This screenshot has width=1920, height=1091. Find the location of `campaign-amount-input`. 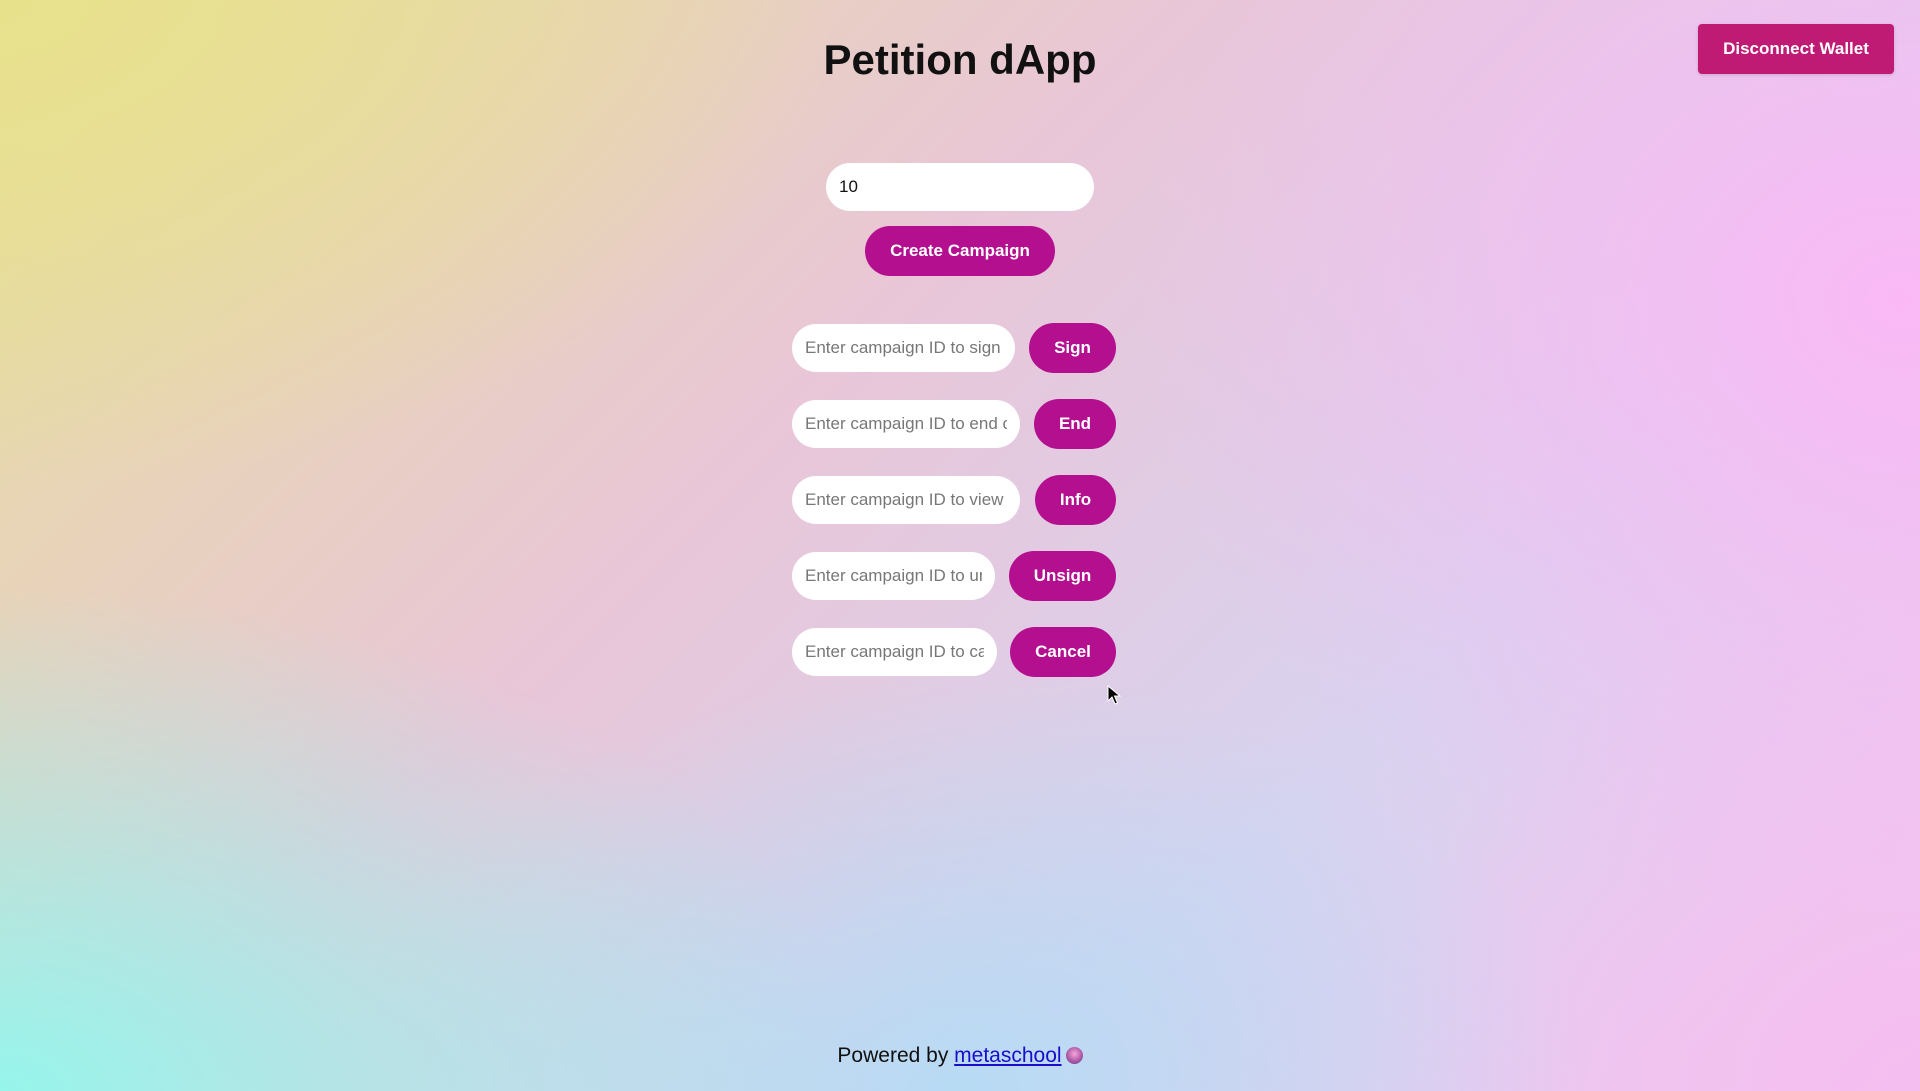

campaign-amount-input is located at coordinates (960, 187).